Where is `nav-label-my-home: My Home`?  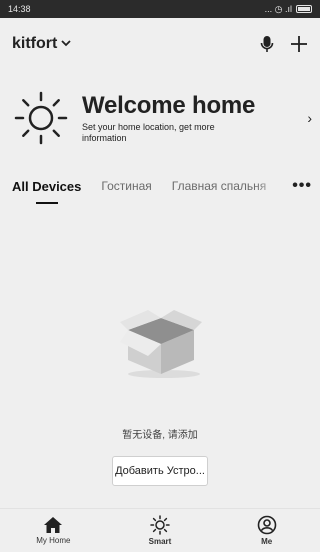 nav-label-my-home: My Home is located at coordinates (53, 540).